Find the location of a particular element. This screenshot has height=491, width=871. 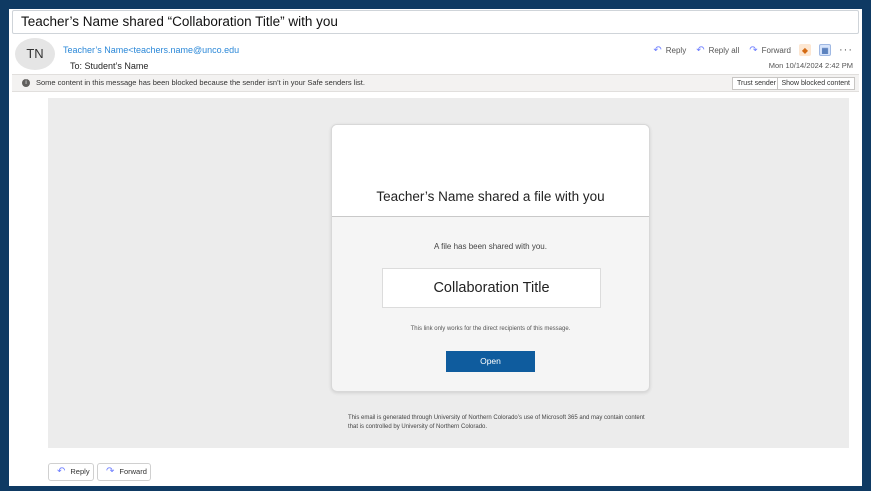

reply-button: ↶ Reply is located at coordinates (669, 50).